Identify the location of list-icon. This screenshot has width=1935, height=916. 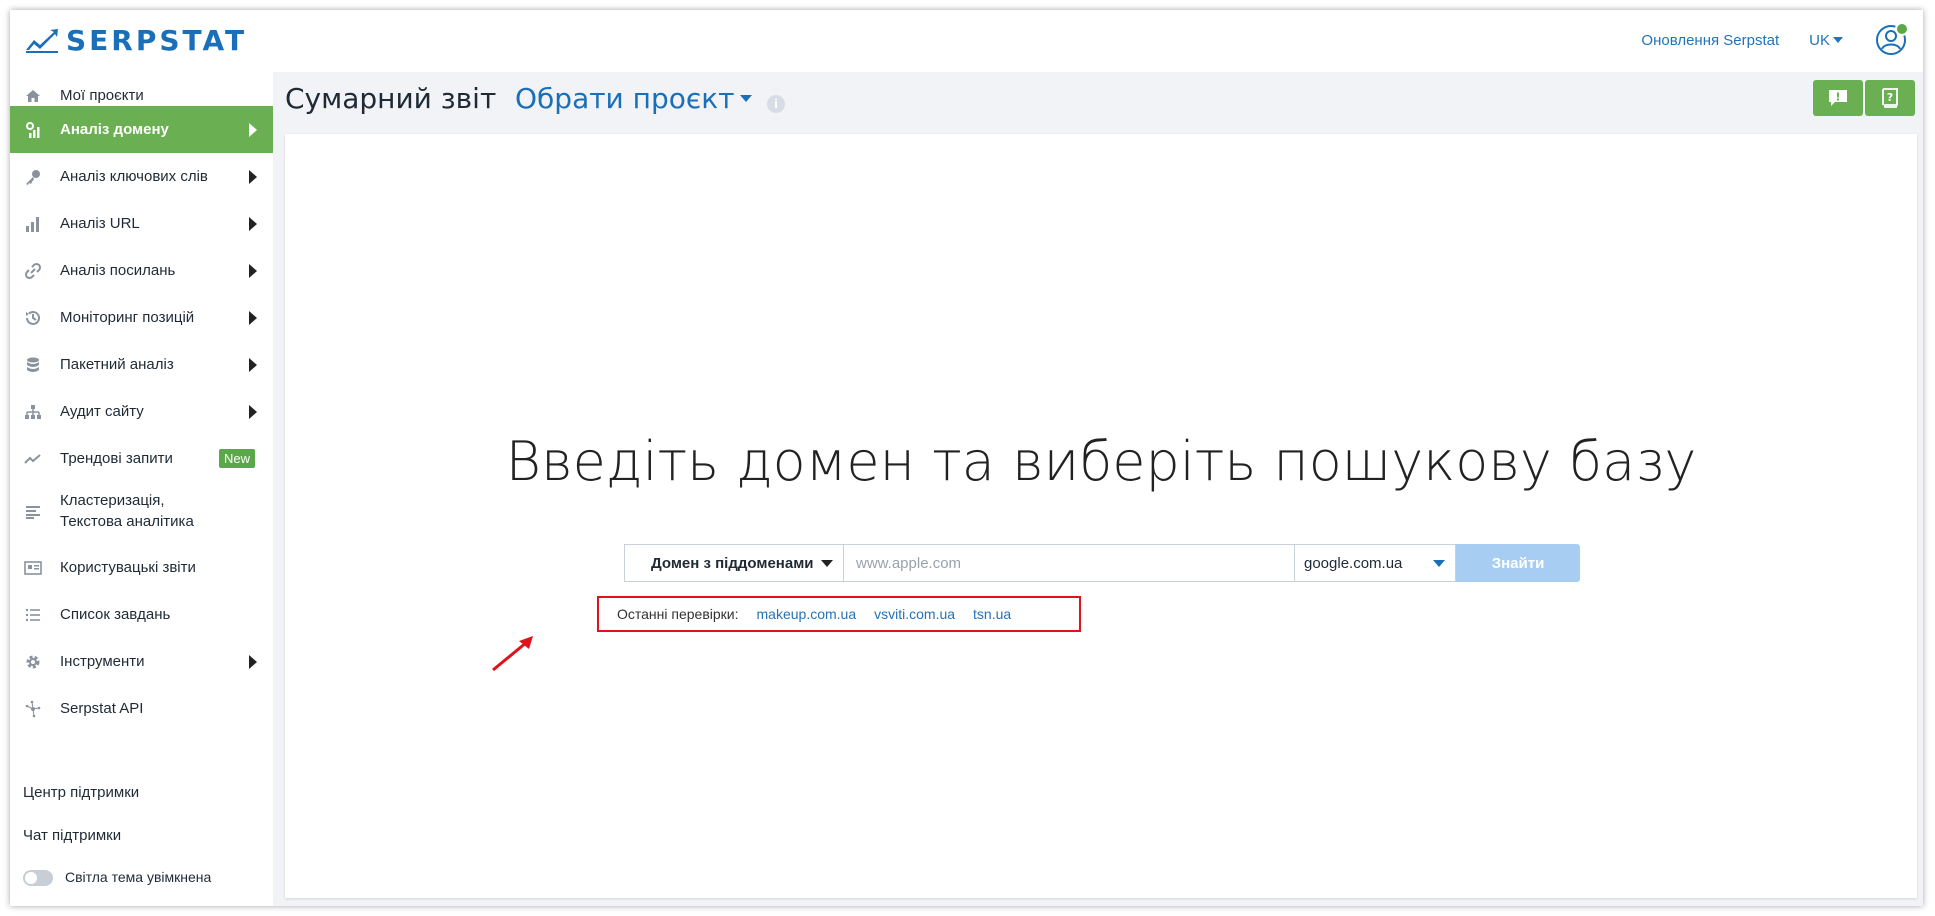
(33, 615).